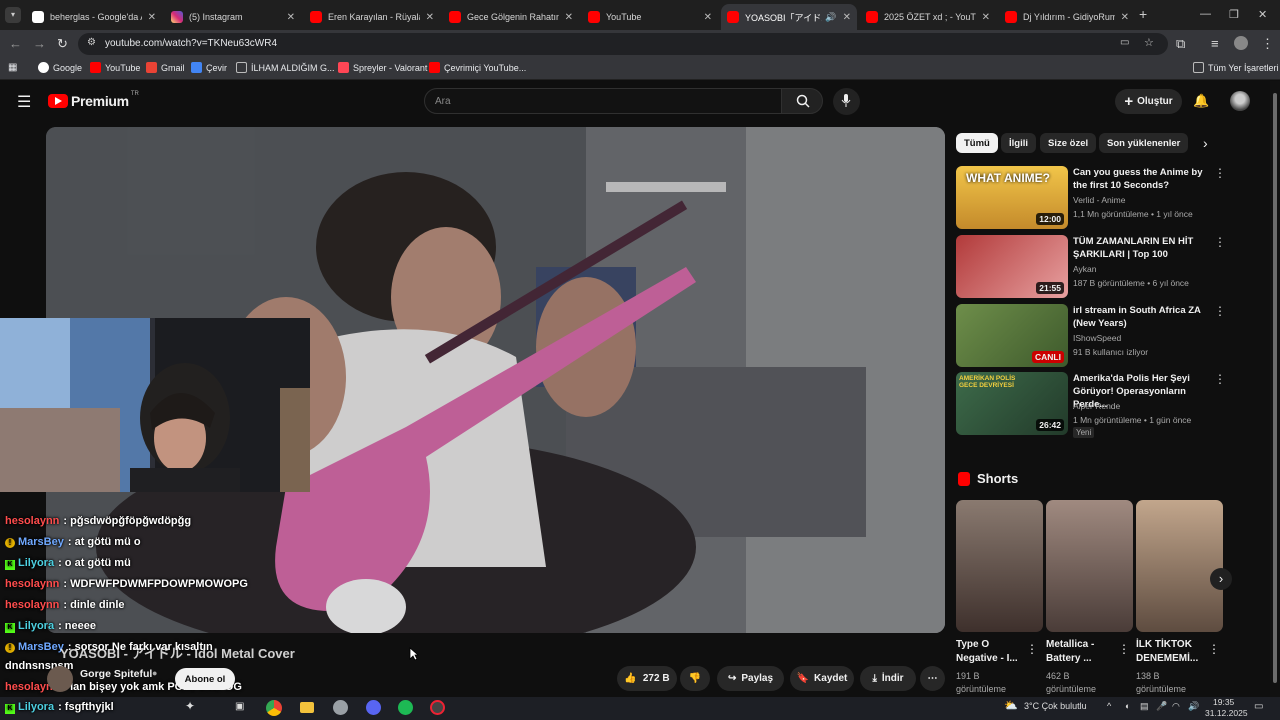 This screenshot has width=1280, height=720. Describe the element at coordinates (650, 17) in the screenshot. I see `browser-tab: YouTube ✕` at that location.